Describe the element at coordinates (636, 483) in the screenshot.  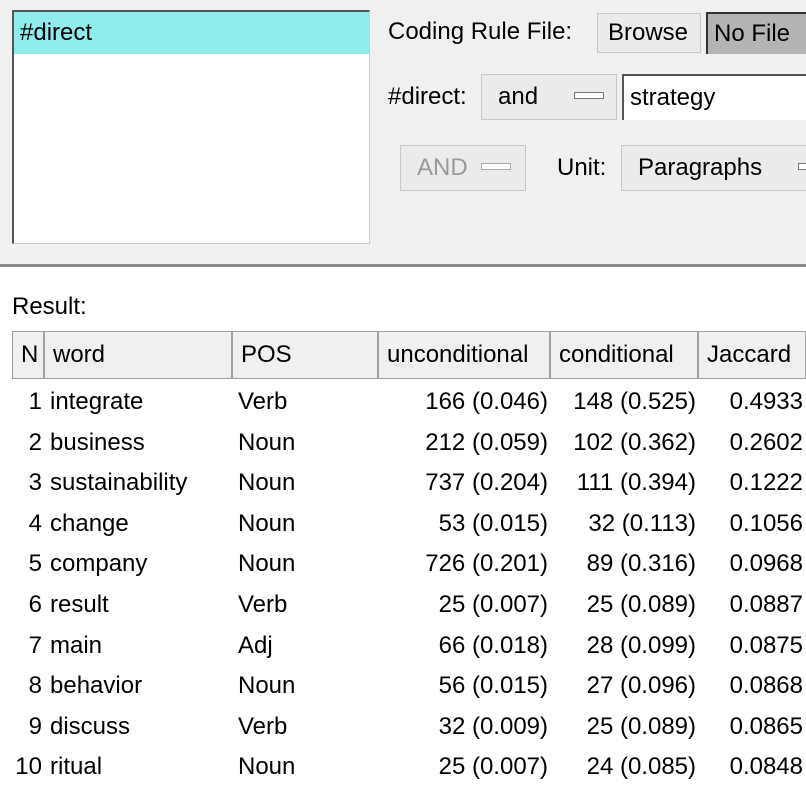
I see `cell-conditional: 111 (0.394)` at that location.